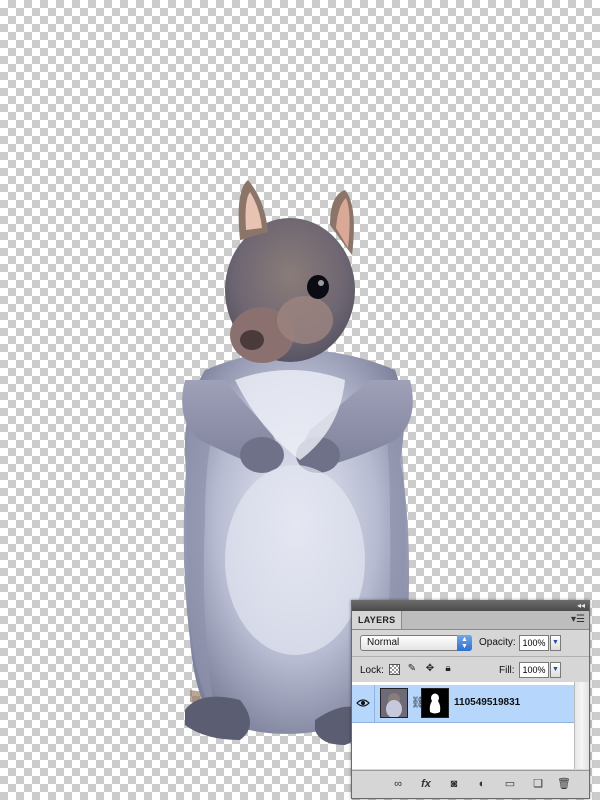  I want to click on eye-icon, so click(363, 703).